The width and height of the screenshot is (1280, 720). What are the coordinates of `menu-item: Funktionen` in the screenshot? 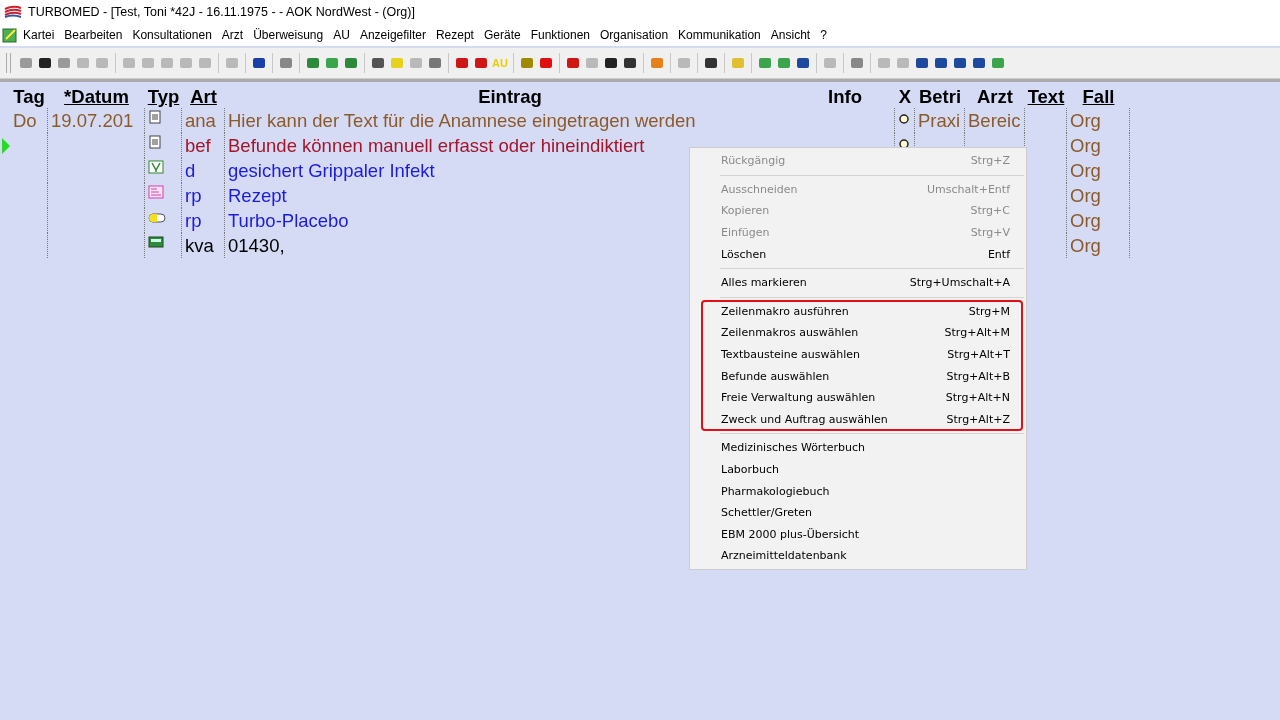 It's located at (560, 35).